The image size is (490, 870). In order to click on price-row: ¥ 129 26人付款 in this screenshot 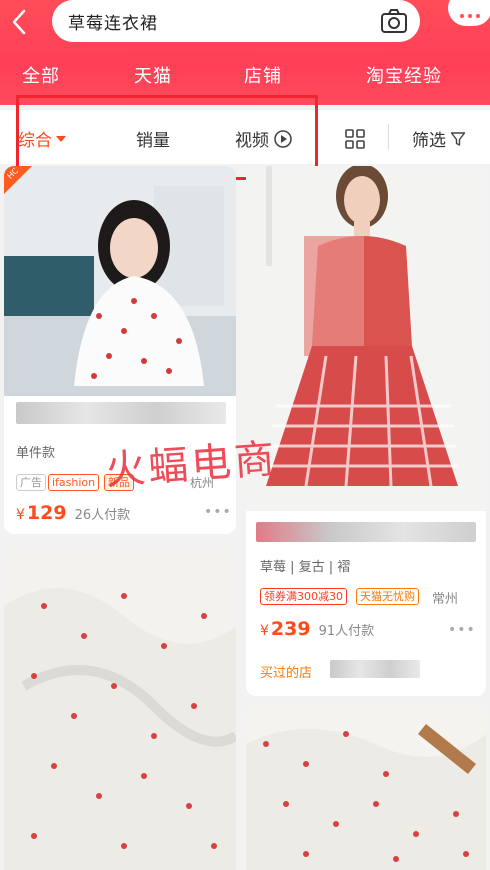, I will do `click(73, 513)`.